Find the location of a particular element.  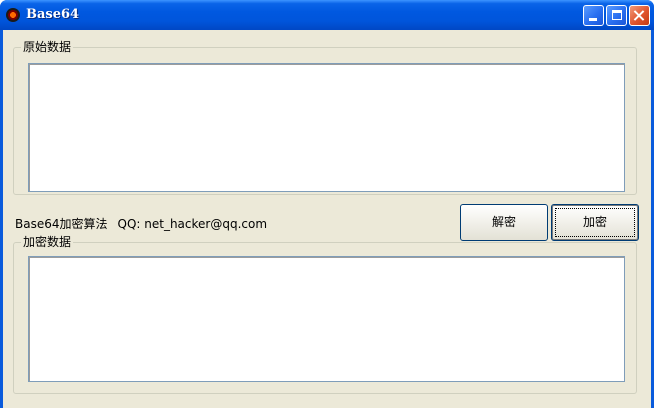

maximize-icon is located at coordinates (617, 15).